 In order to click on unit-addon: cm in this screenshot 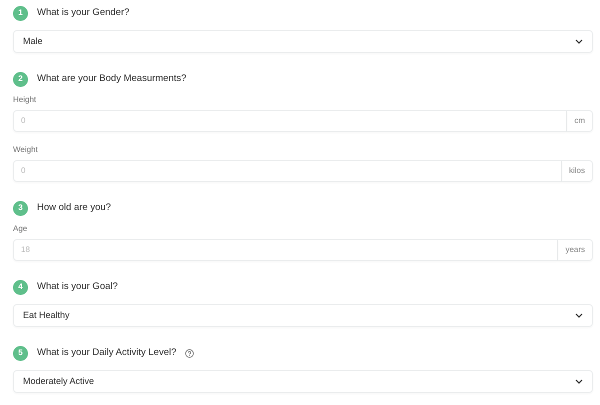, I will do `click(580, 121)`.